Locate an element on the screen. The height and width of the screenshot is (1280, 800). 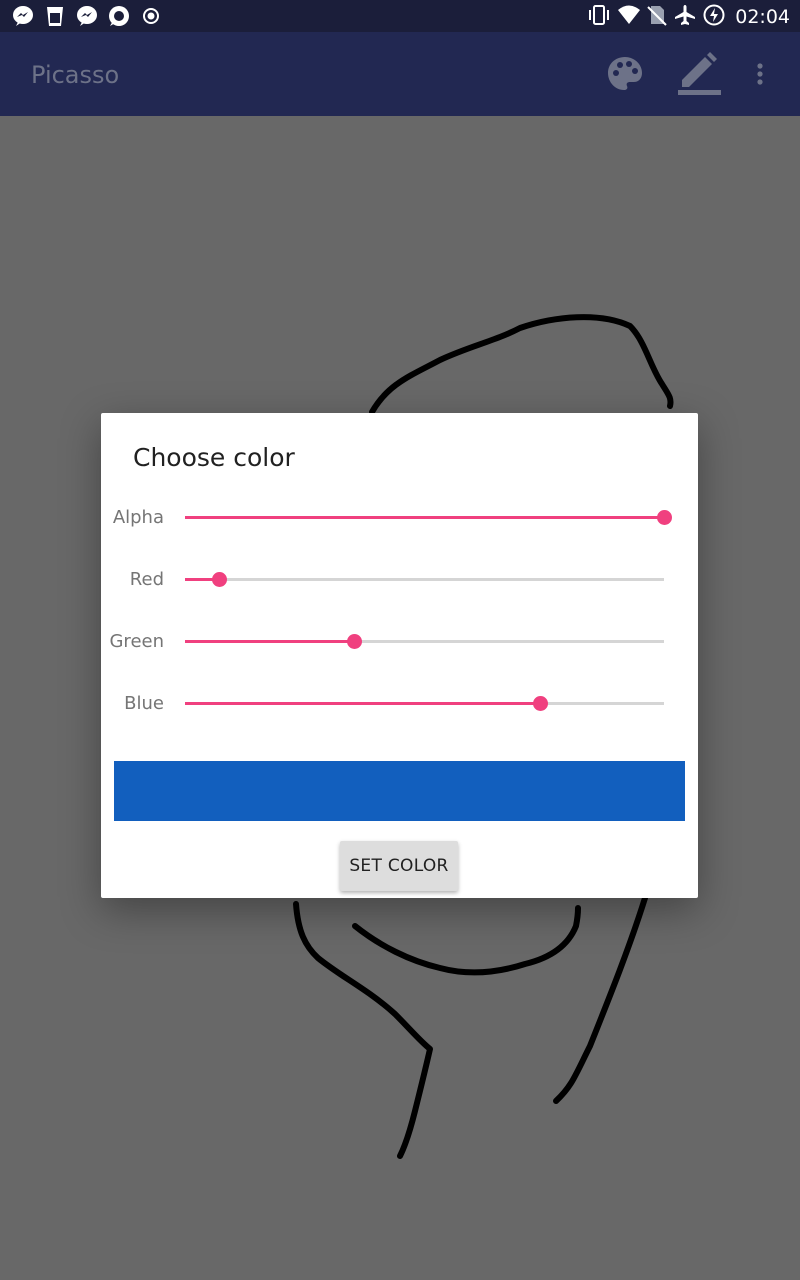
red-slider is located at coordinates (424, 579).